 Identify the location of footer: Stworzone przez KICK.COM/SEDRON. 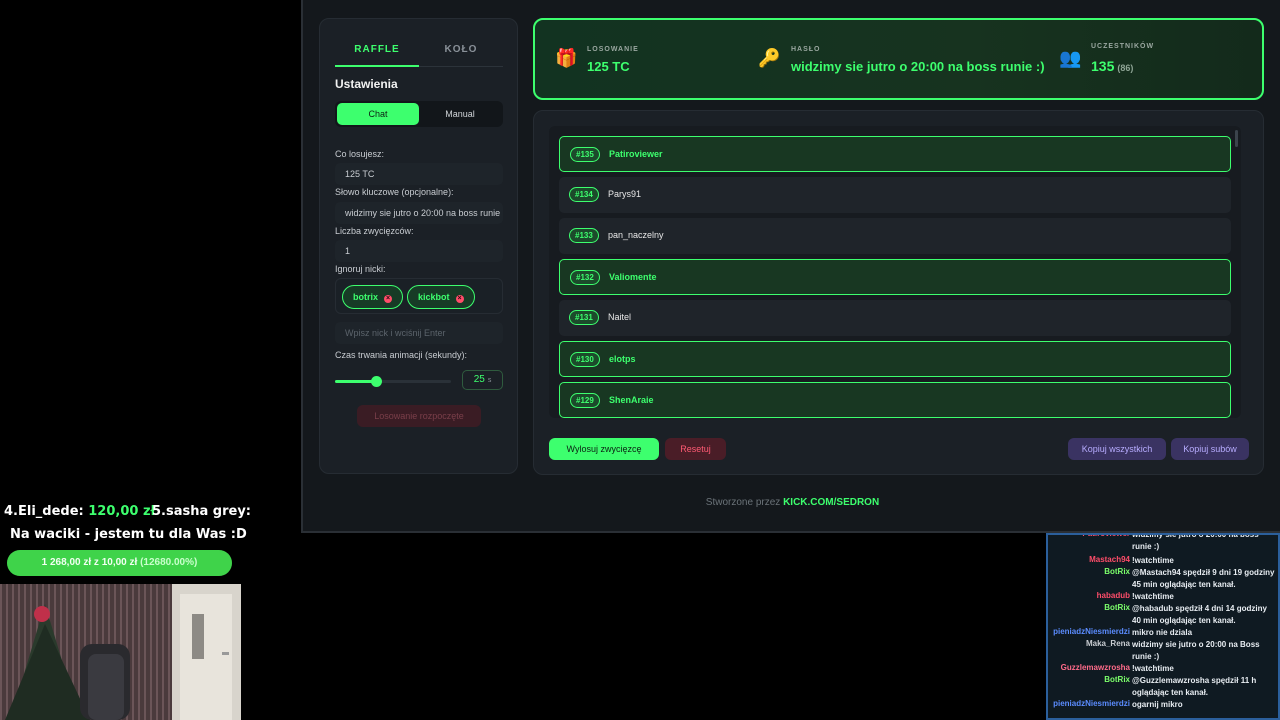
(791, 502).